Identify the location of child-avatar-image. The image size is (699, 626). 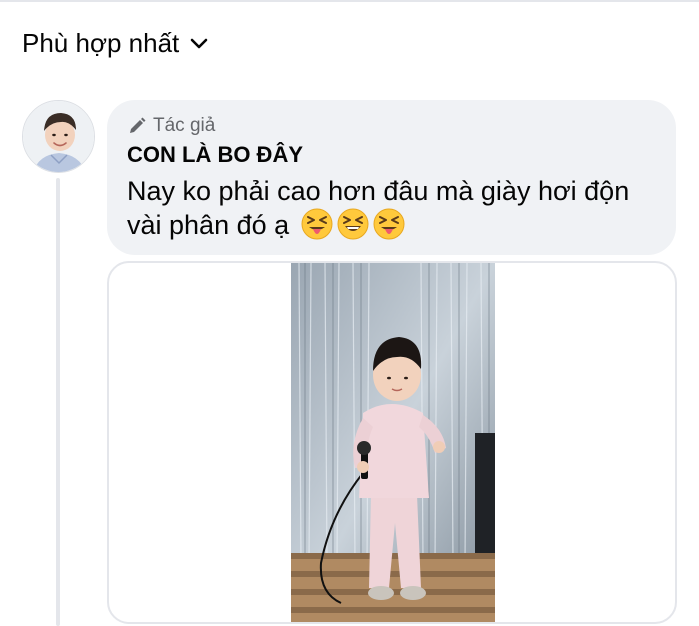
(58, 136).